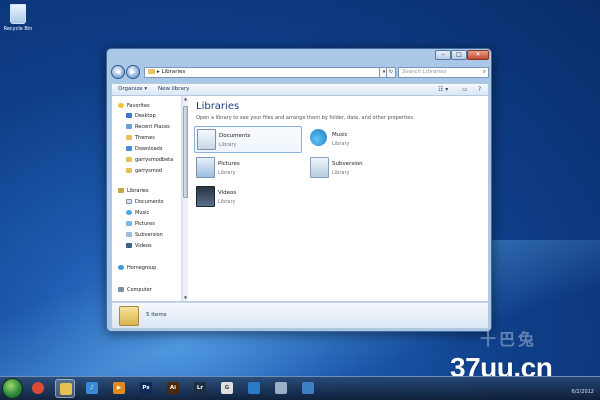  I want to click on watermark-chinese: 十巴兔, so click(509, 339).